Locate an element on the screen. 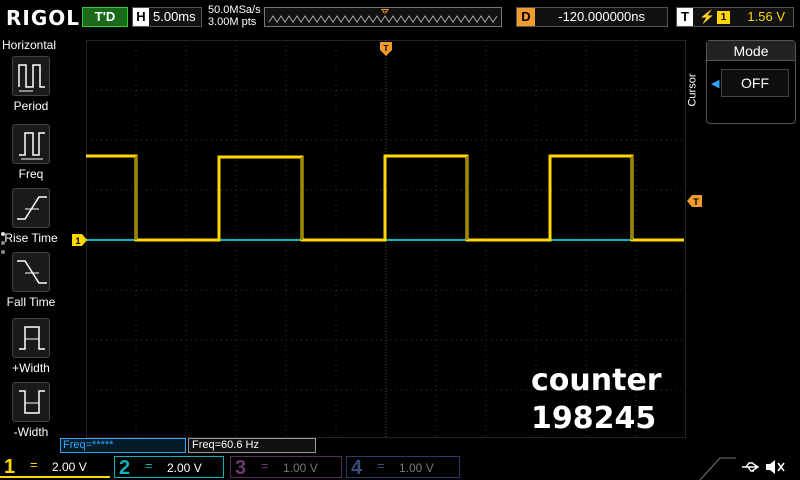 This screenshot has height=480, width=800. ch1-ground-marker: 1 is located at coordinates (80, 240).